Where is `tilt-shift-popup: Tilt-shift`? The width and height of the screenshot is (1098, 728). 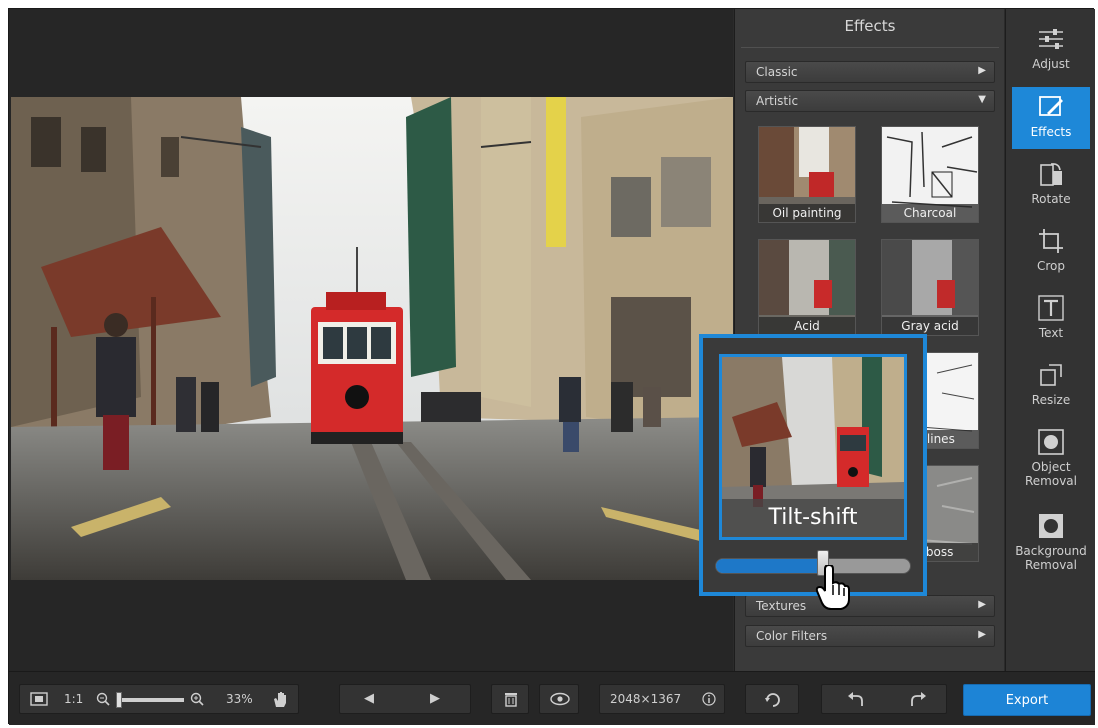 tilt-shift-popup: Tilt-shift is located at coordinates (813, 465).